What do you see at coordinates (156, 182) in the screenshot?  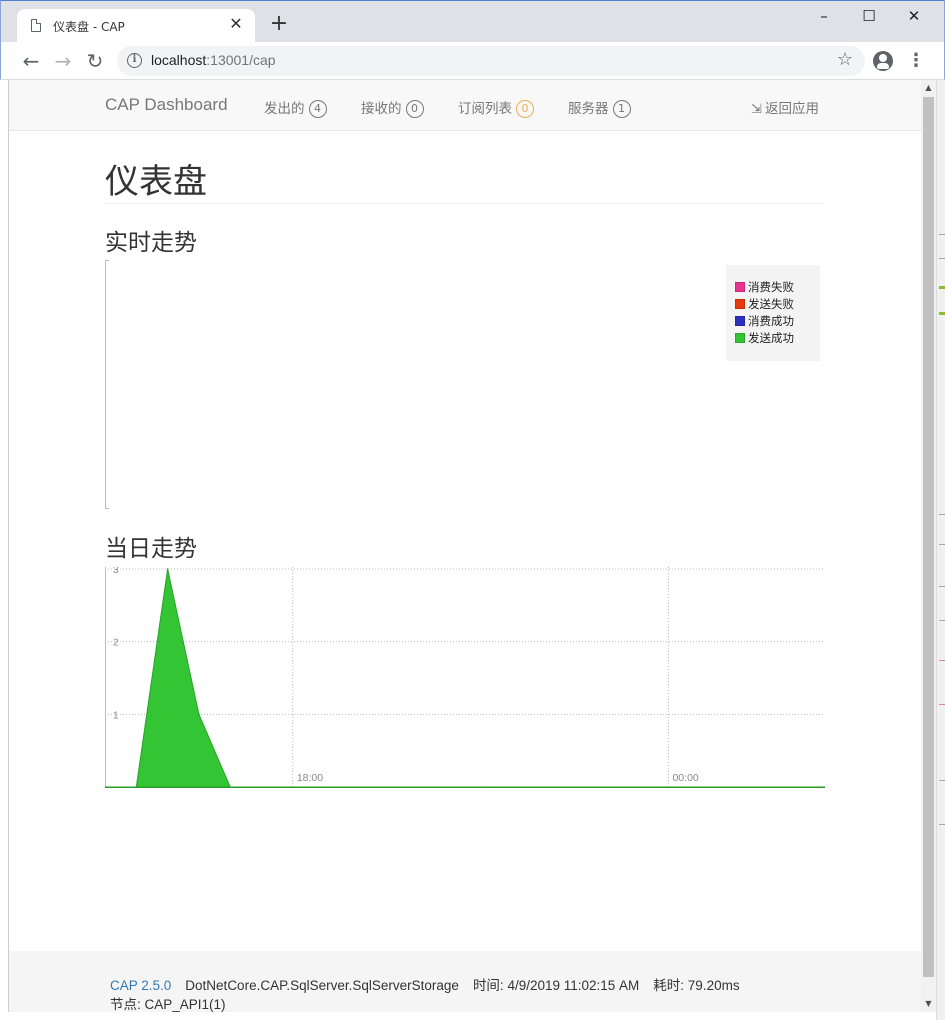 I see `page-title: 仪表盘` at bounding box center [156, 182].